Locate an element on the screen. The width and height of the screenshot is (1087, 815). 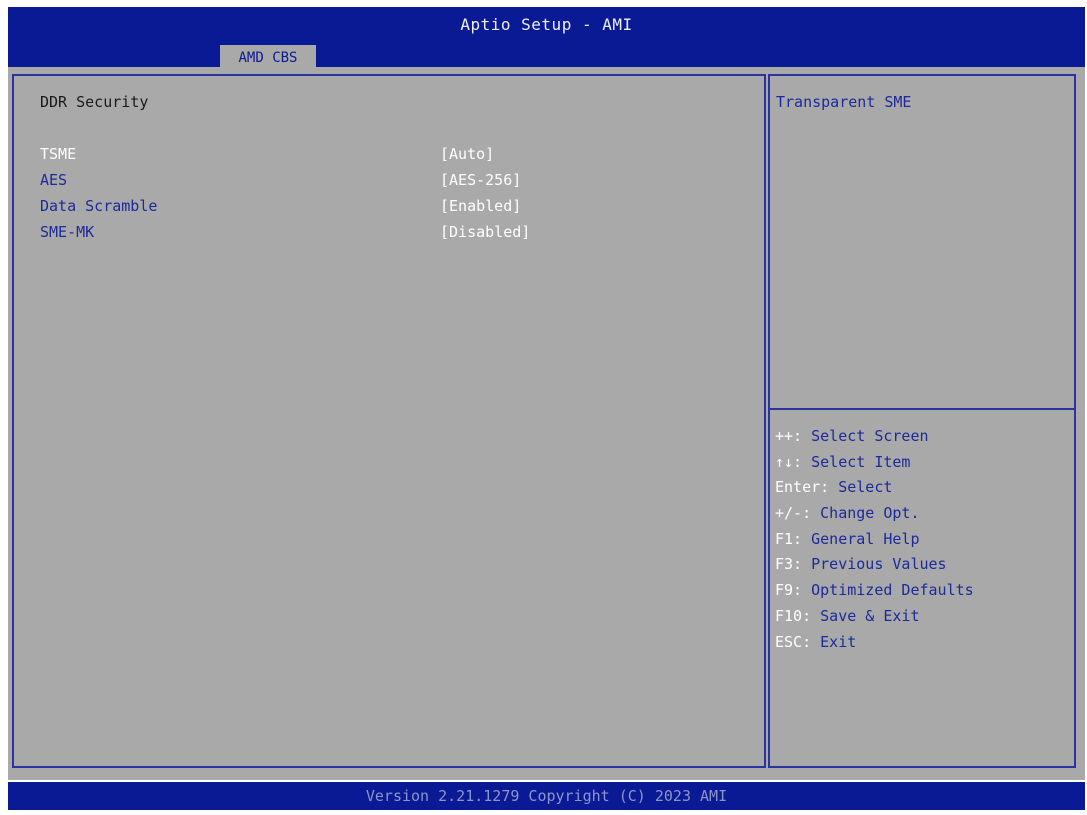
window-title: Aptio Setup - AMI is located at coordinates (546, 24).